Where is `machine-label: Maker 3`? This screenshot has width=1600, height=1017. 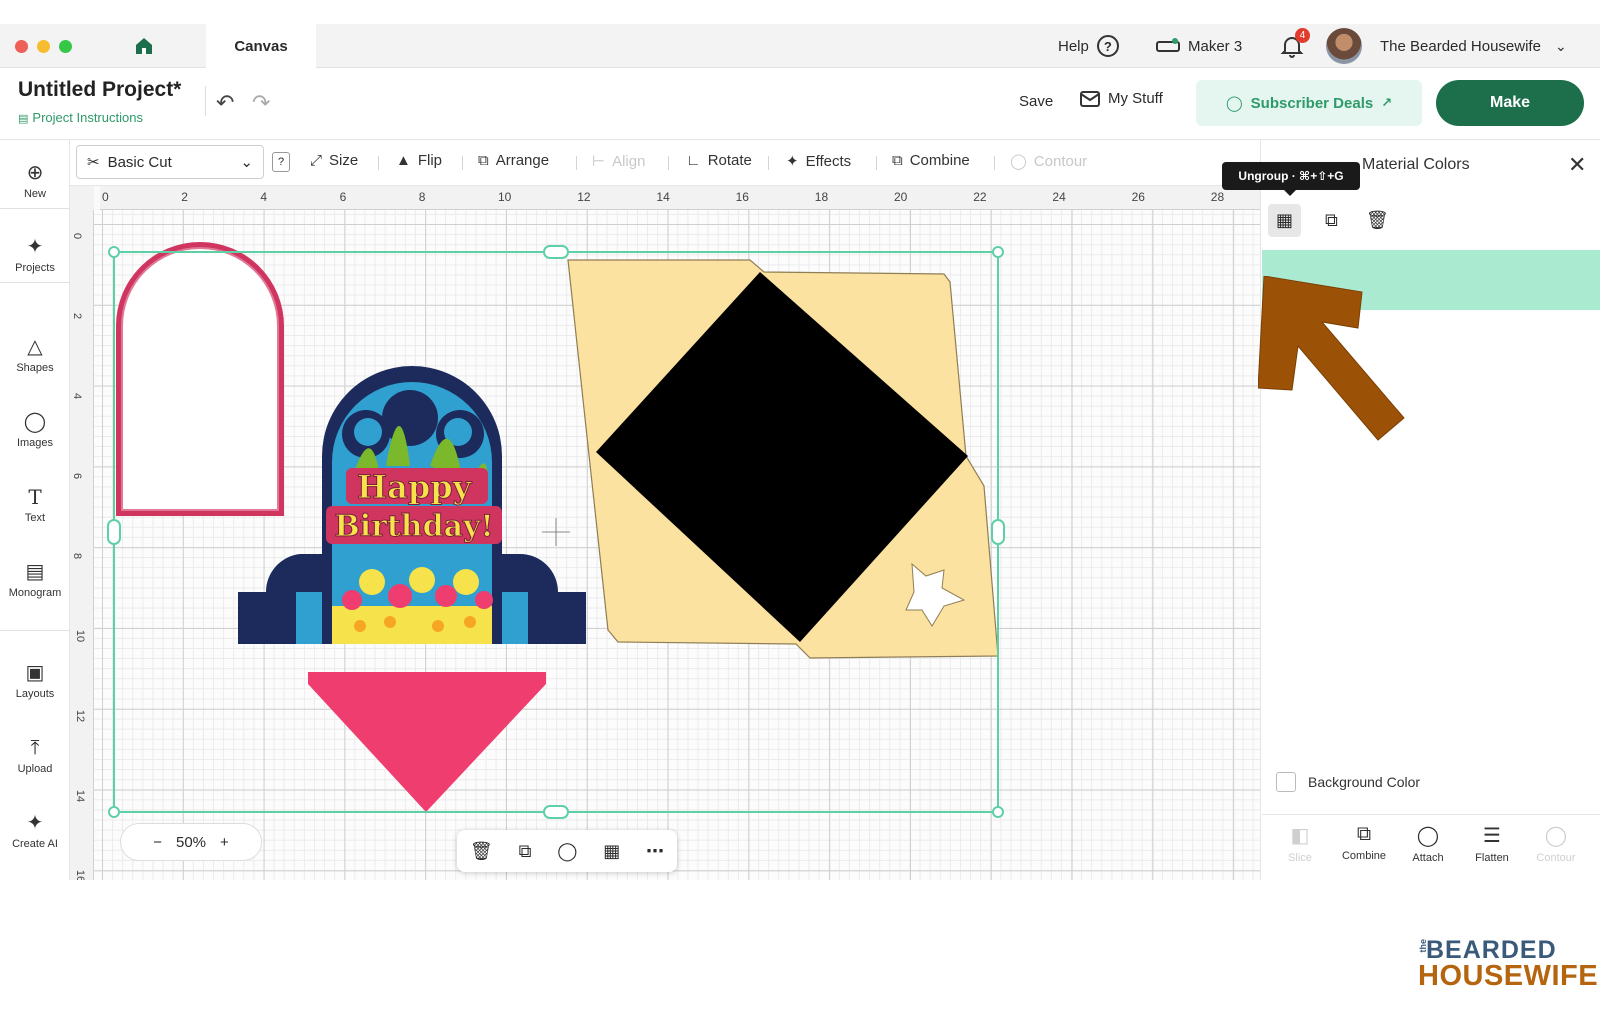 machine-label: Maker 3 is located at coordinates (1215, 46).